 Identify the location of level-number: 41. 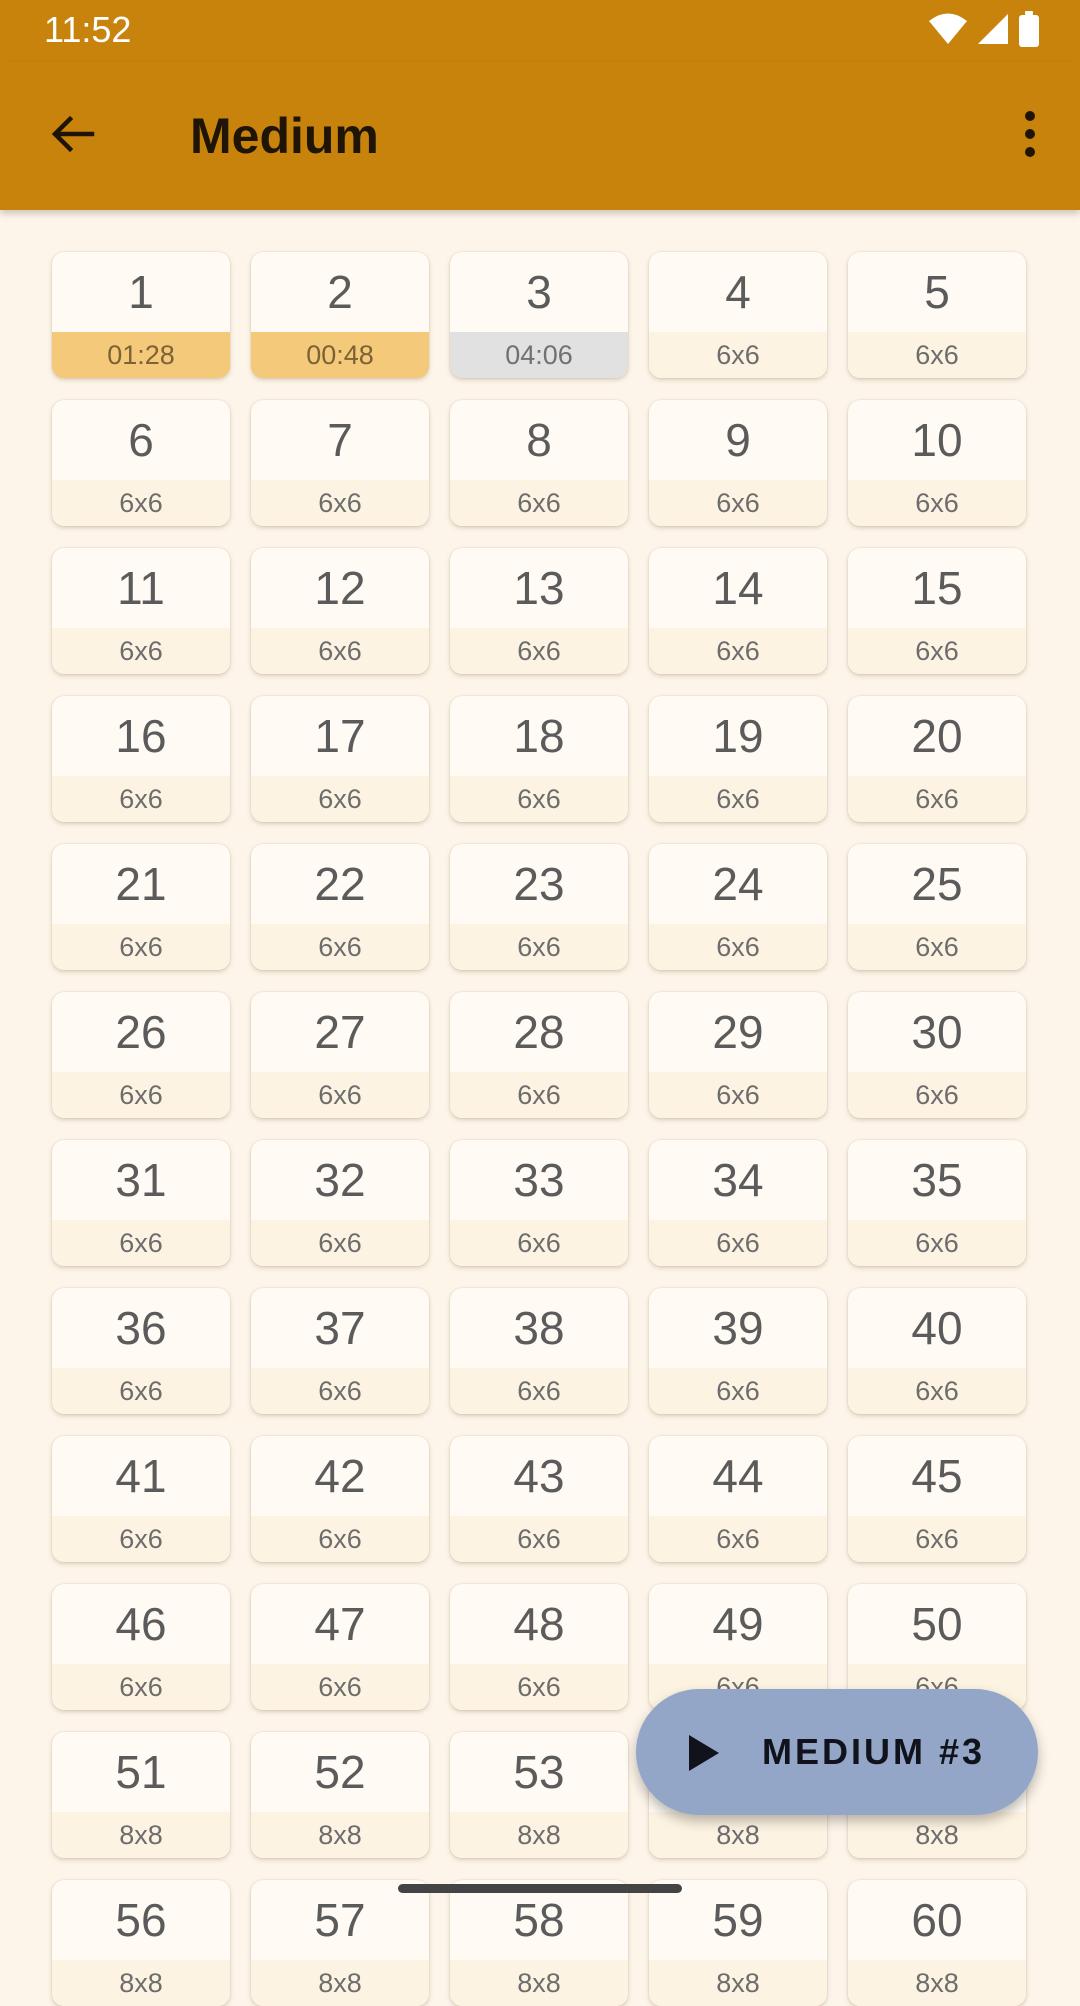
(141, 1476).